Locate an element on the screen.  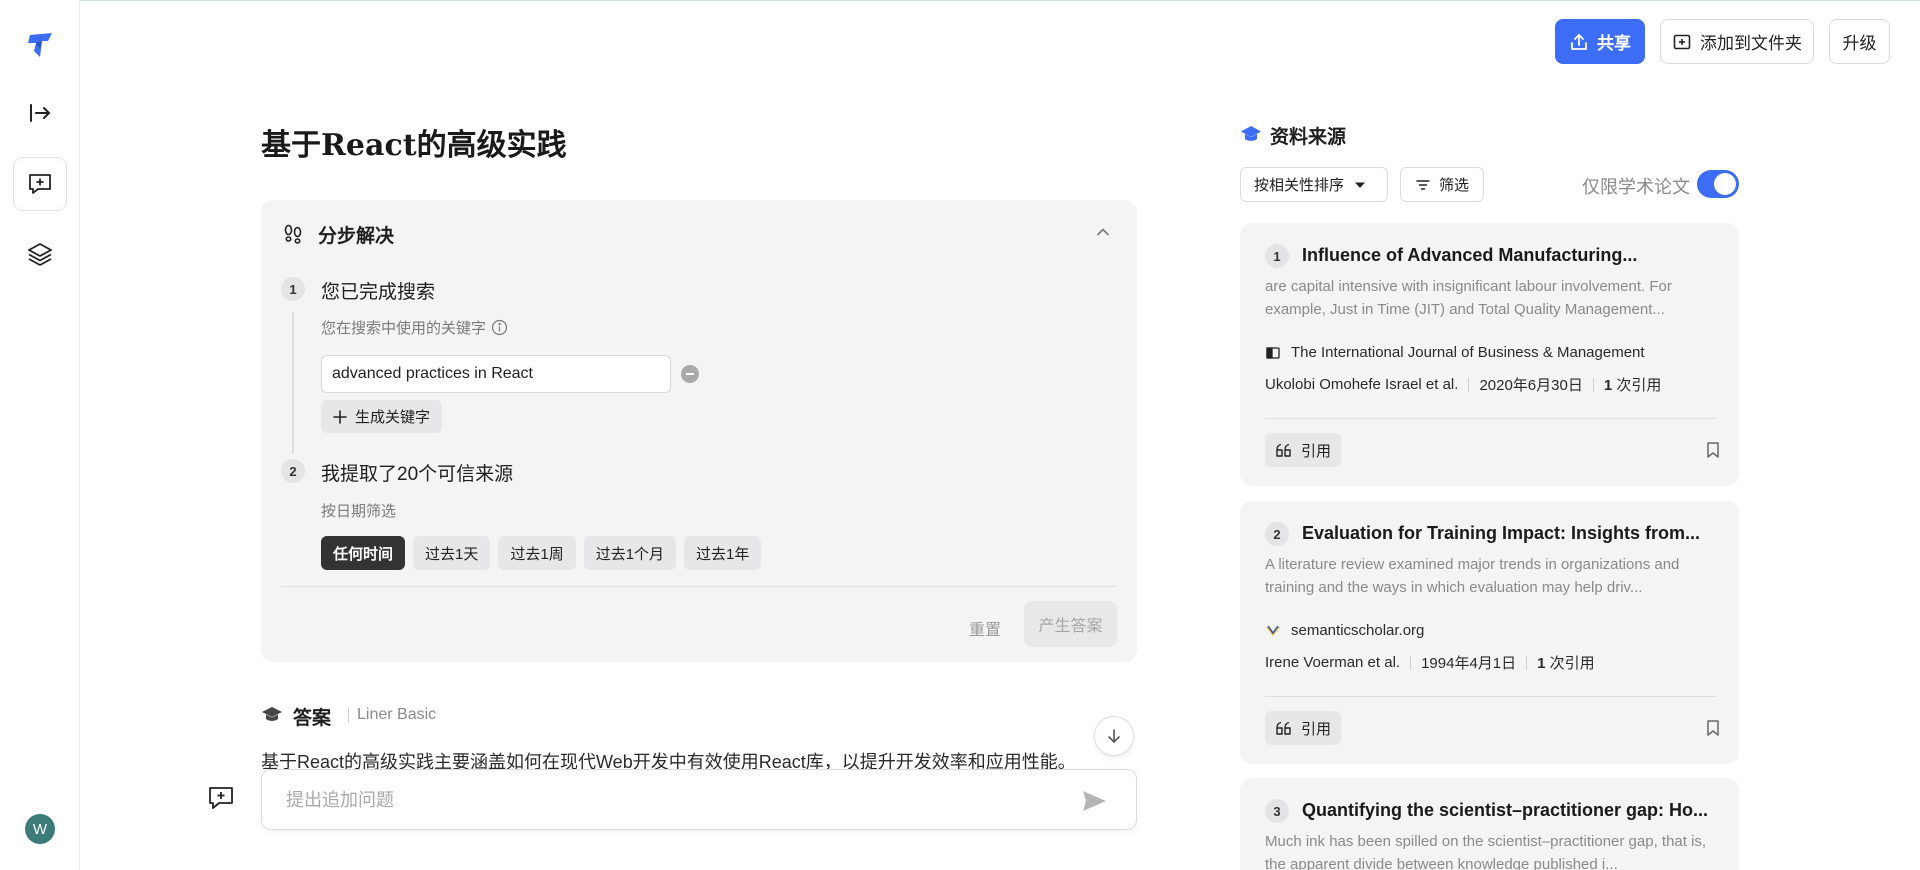
source-number: 2 is located at coordinates (1277, 534).